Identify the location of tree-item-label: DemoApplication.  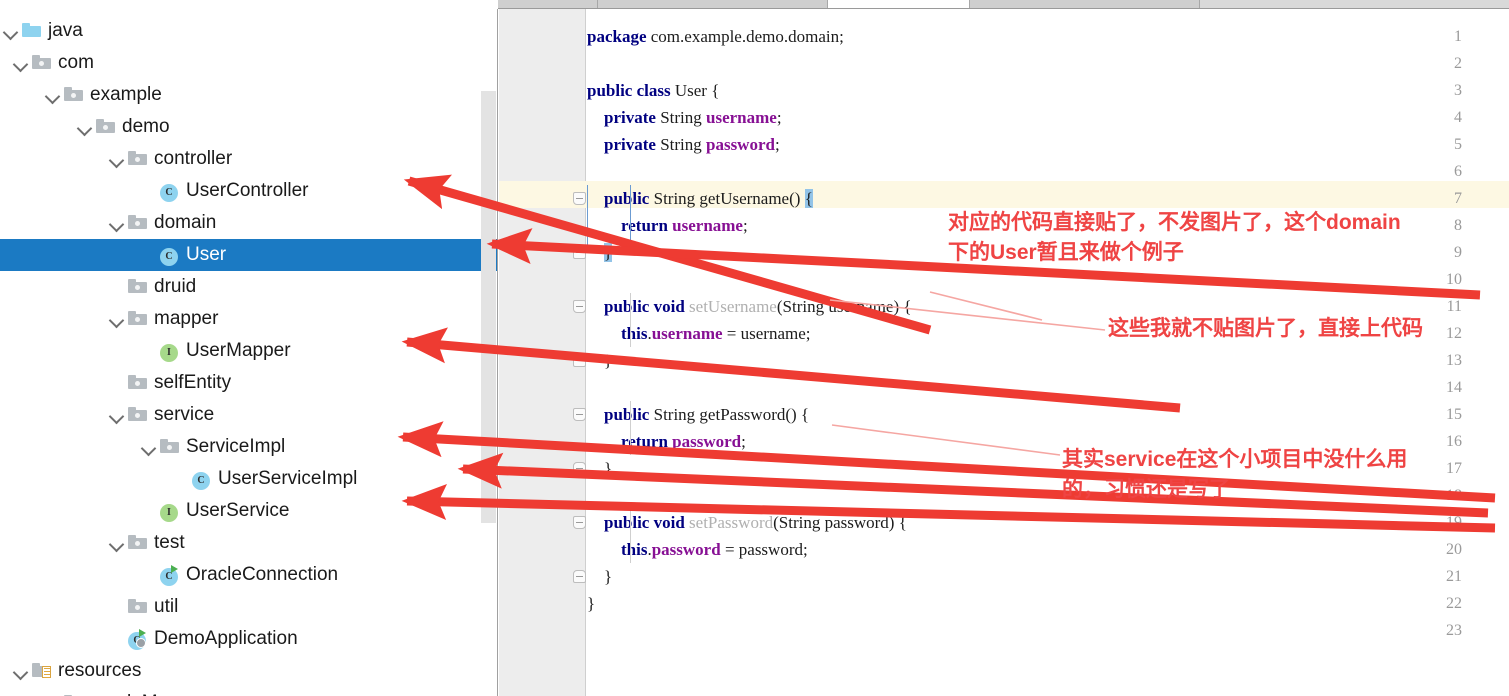
(226, 638).